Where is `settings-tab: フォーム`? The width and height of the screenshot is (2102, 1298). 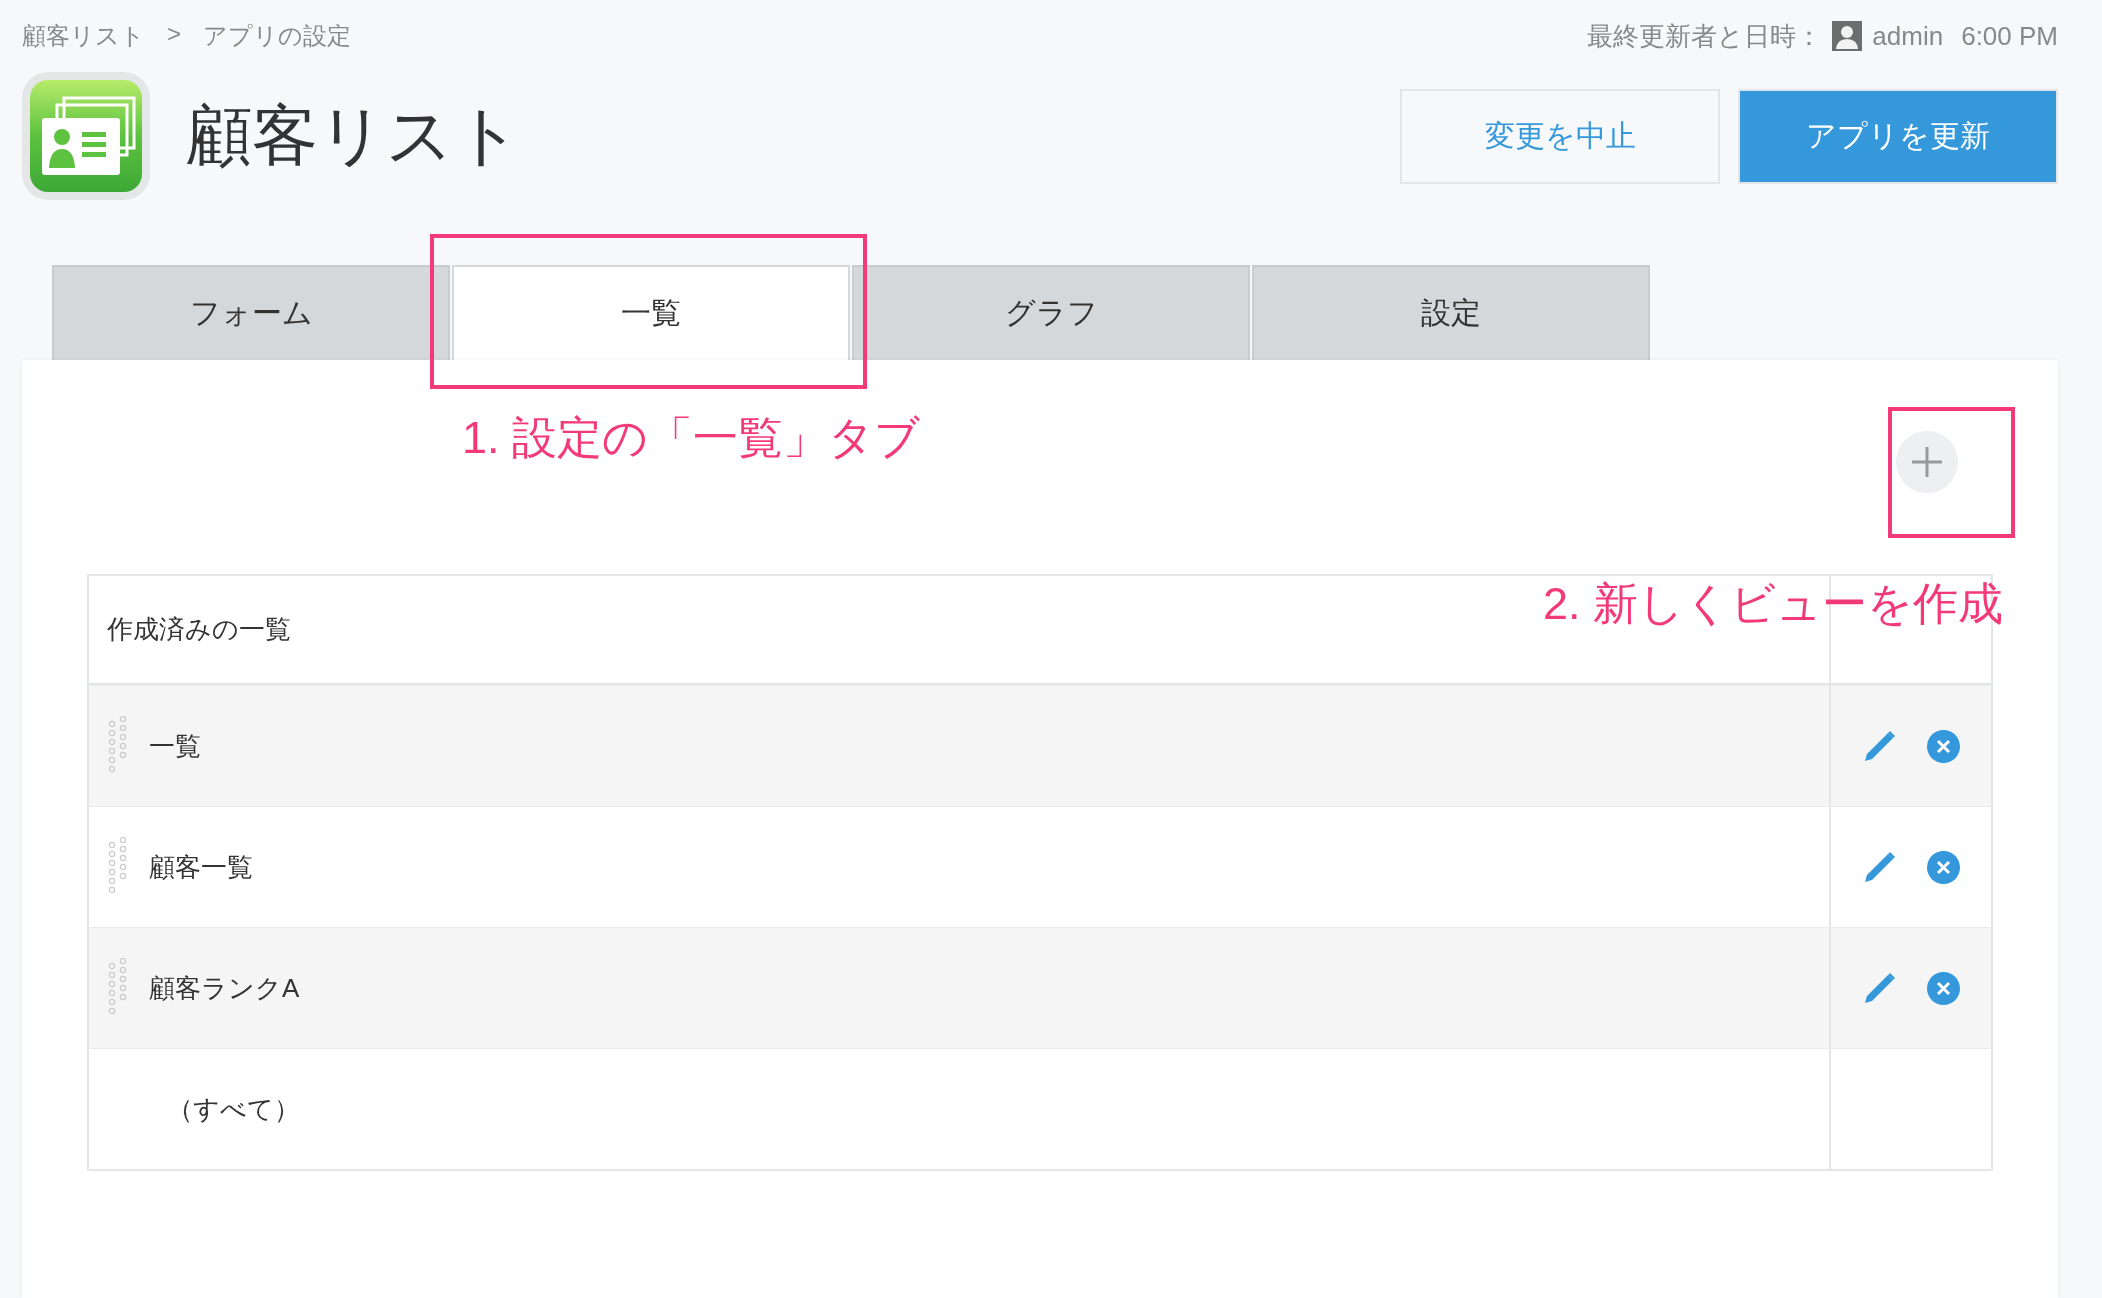
settings-tab: フォーム is located at coordinates (251, 312).